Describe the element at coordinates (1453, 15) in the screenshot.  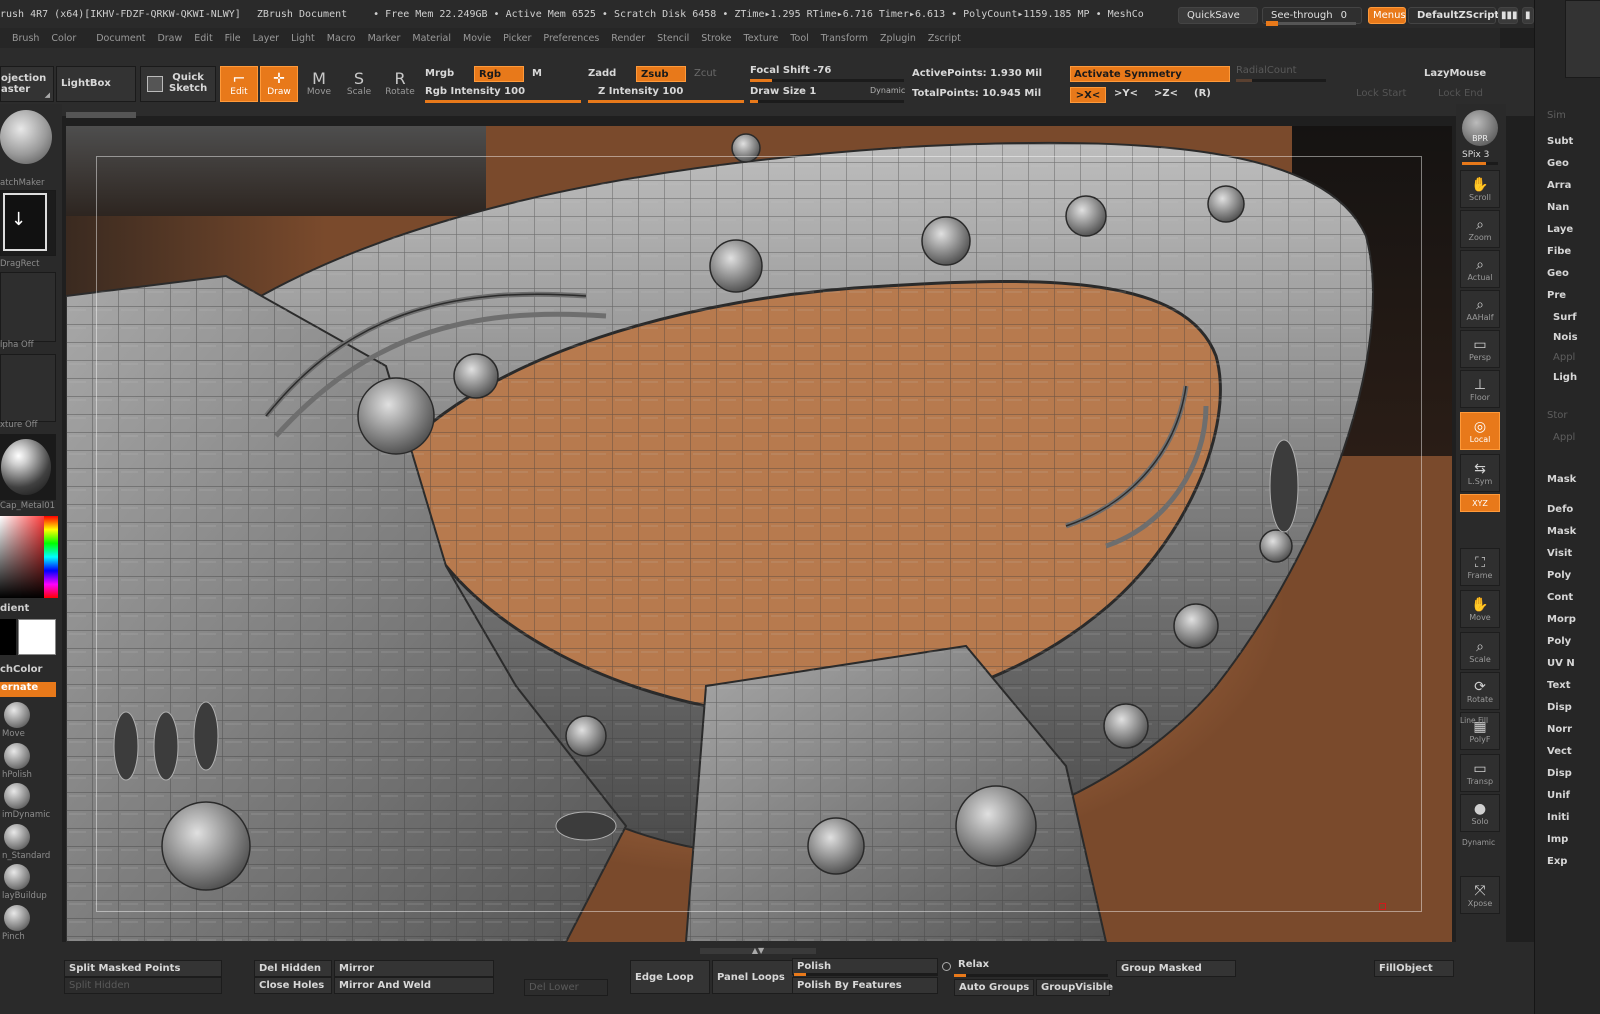
I see `default-zscript-button: DefaultZScript` at that location.